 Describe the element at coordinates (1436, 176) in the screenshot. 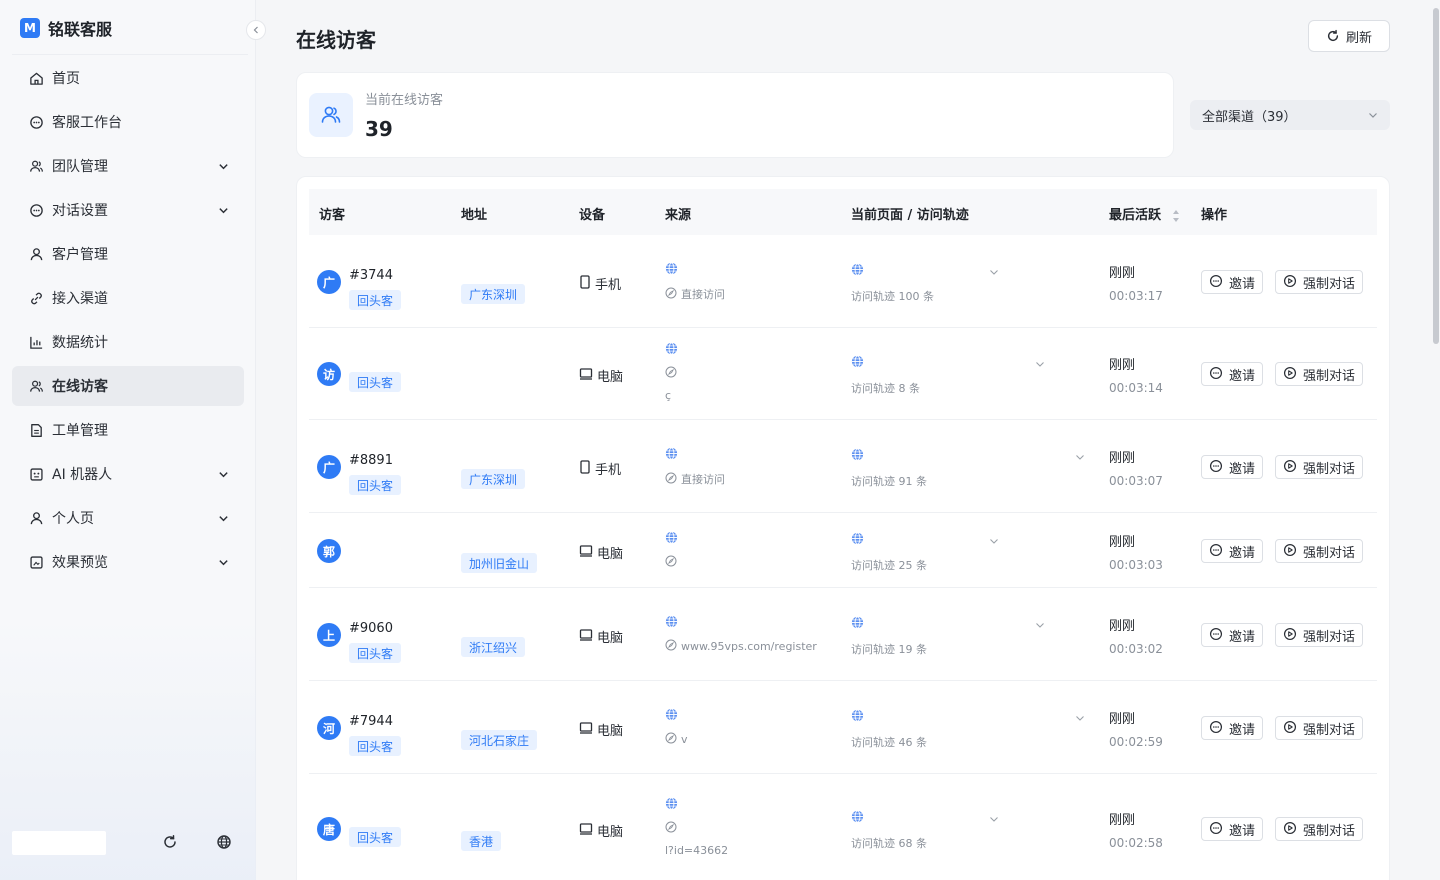

I see `scrollbar-thumb` at that location.